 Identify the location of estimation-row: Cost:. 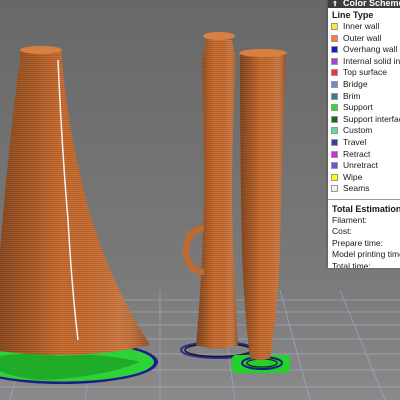
(342, 231).